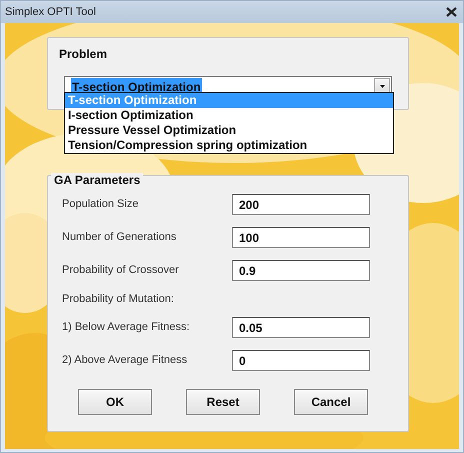 The width and height of the screenshot is (464, 453). Describe the element at coordinates (101, 204) in the screenshot. I see `field-label: Population Size` at that location.